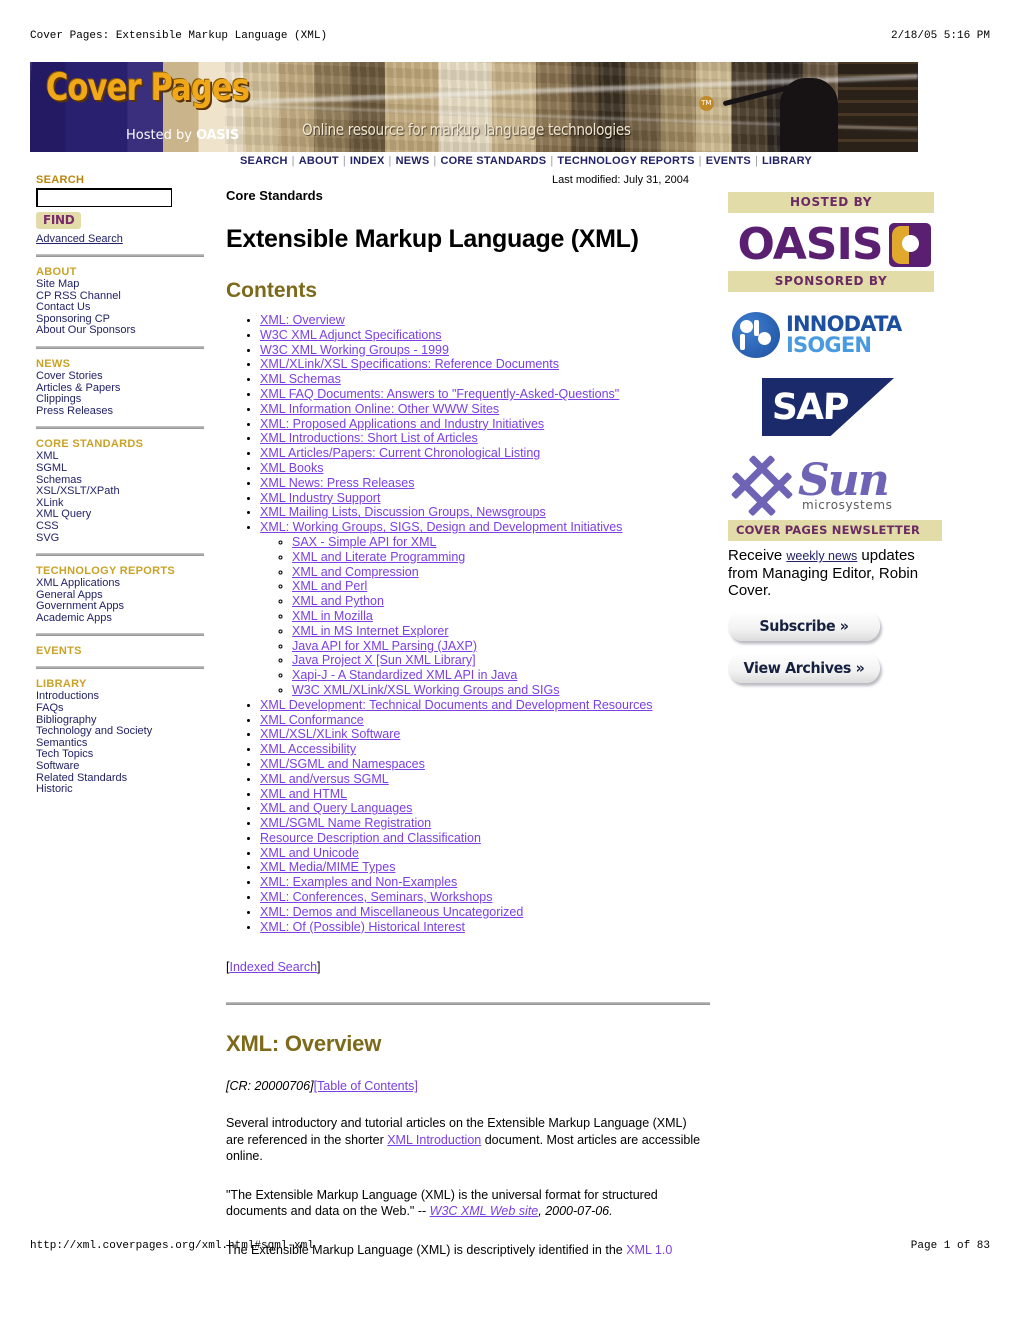 This screenshot has width=1020, height=1320. Describe the element at coordinates (342, 764) in the screenshot. I see `toc-link: XML/SGML and Namespaces` at that location.